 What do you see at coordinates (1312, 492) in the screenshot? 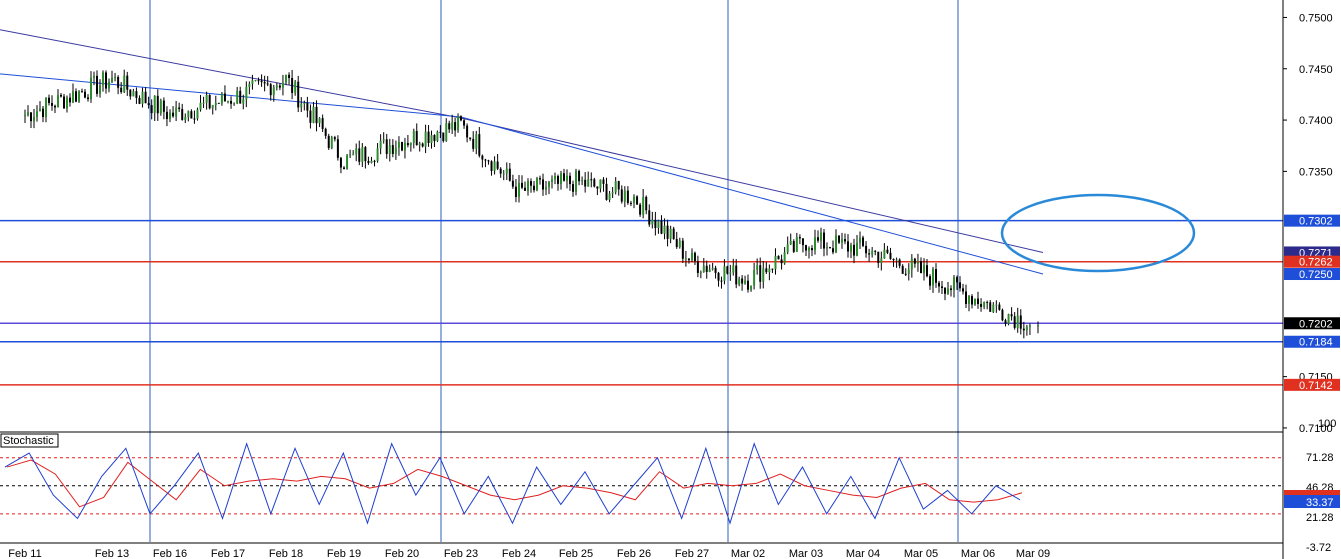
I see `stoch-signal-badge` at bounding box center [1312, 492].